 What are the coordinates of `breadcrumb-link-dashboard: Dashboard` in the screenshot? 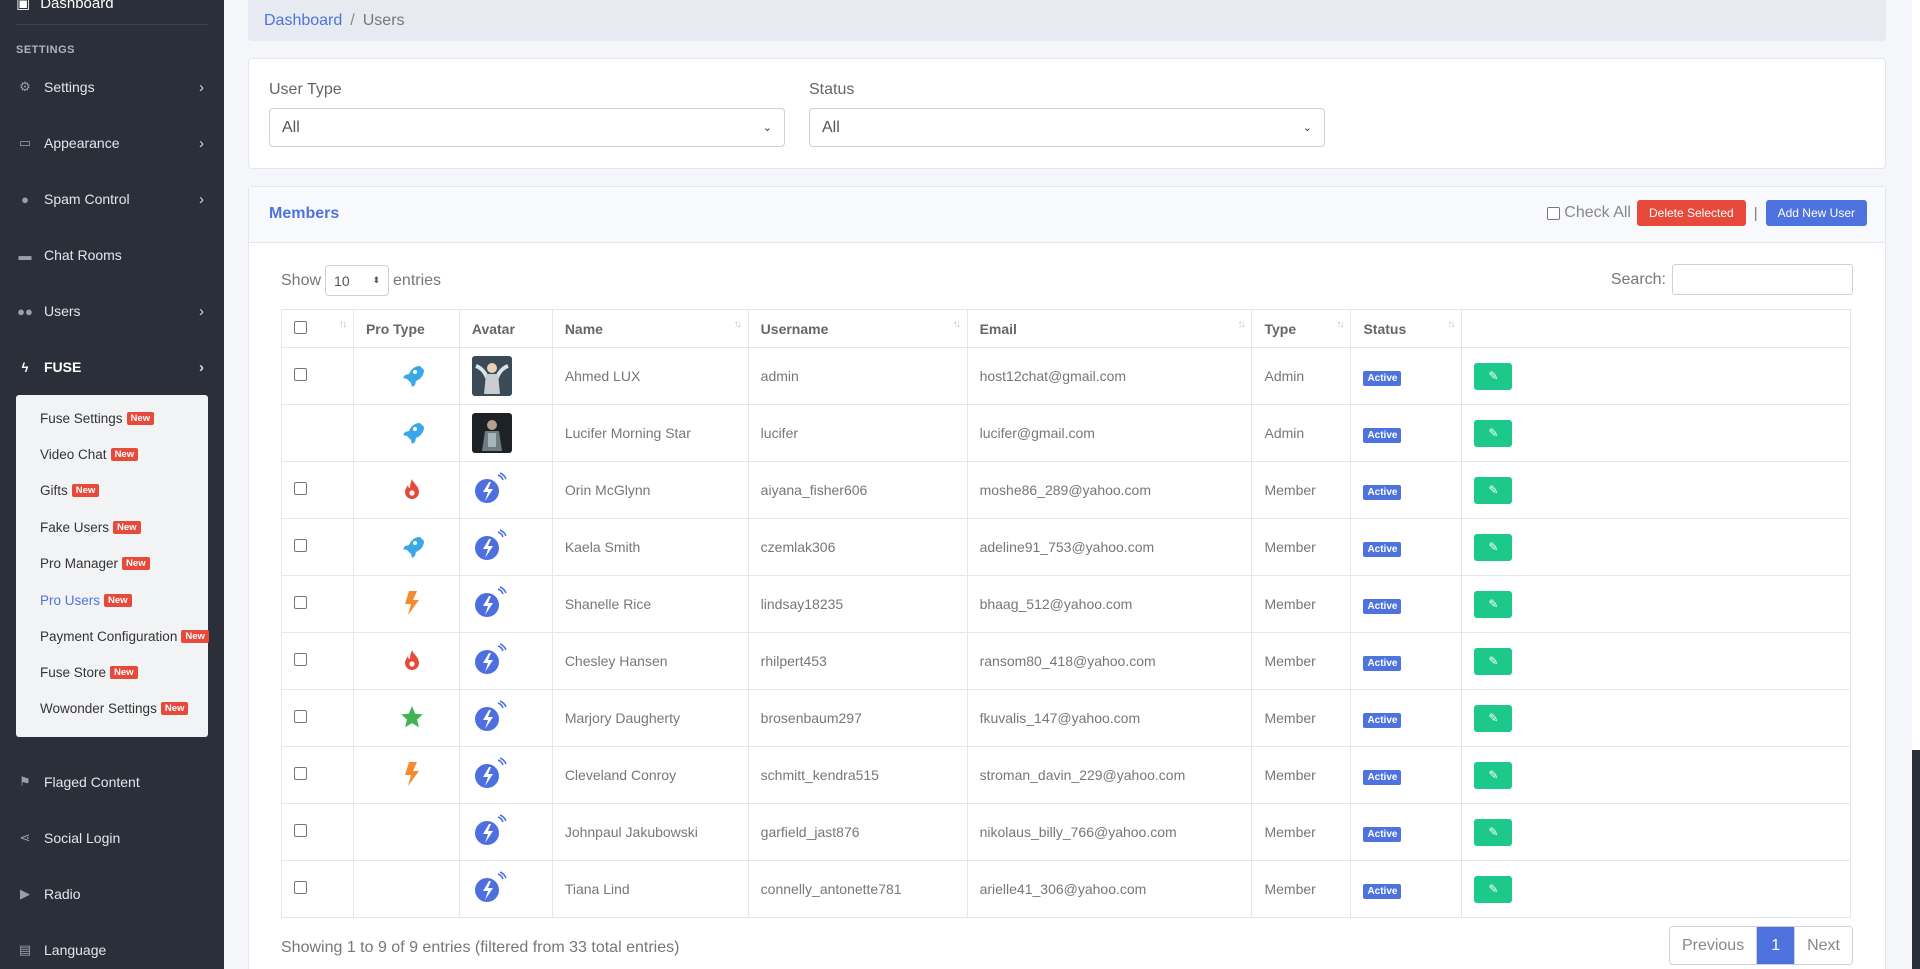 It's located at (303, 21).